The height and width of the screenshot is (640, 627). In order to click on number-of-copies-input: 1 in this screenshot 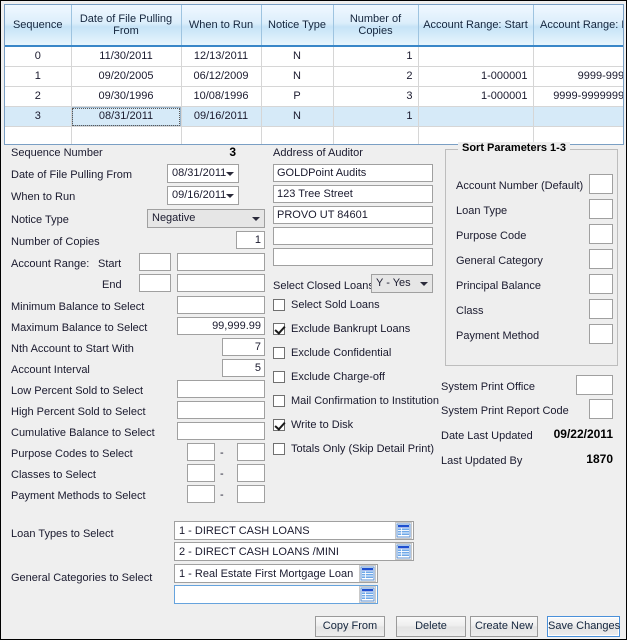, I will do `click(250, 240)`.